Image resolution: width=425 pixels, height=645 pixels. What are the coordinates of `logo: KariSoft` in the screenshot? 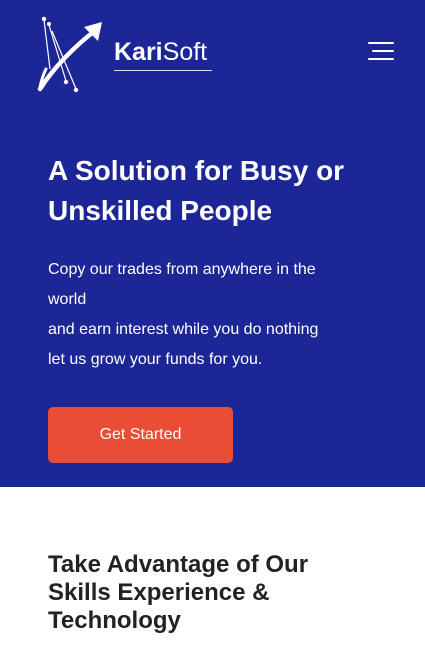 It's located at (131, 55).